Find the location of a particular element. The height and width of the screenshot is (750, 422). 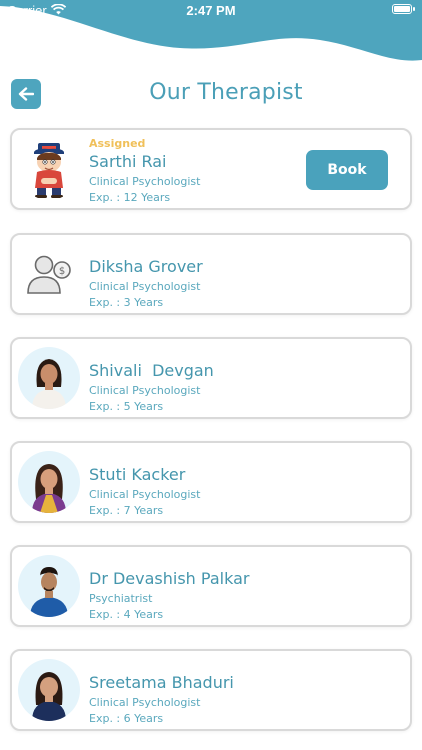

page-title: Our Therapist is located at coordinates (226, 92).